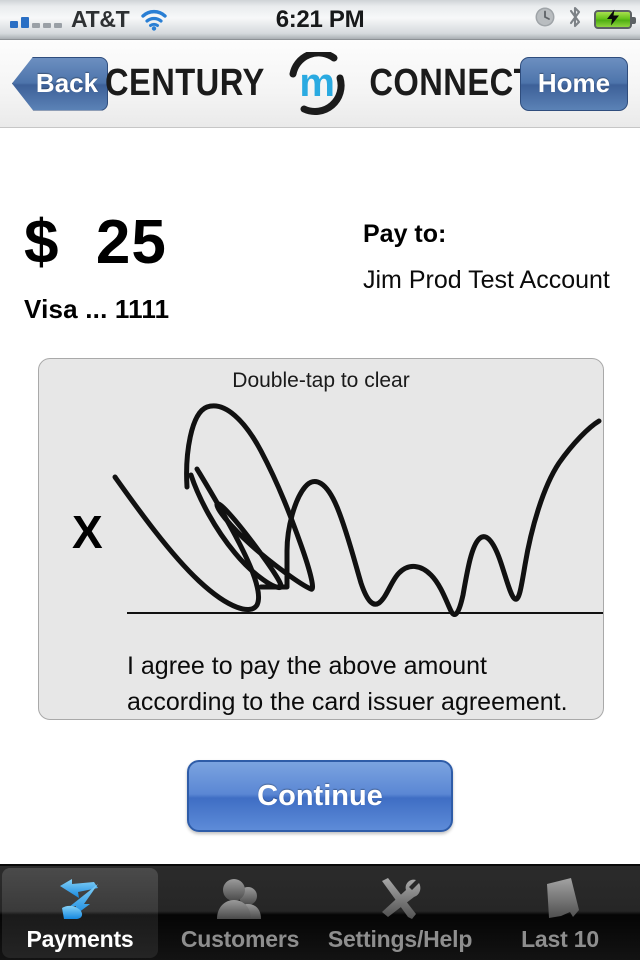 Image resolution: width=640 pixels, height=960 pixels. I want to click on amount-block: $ 25 Visa ... 1111, so click(96, 268).